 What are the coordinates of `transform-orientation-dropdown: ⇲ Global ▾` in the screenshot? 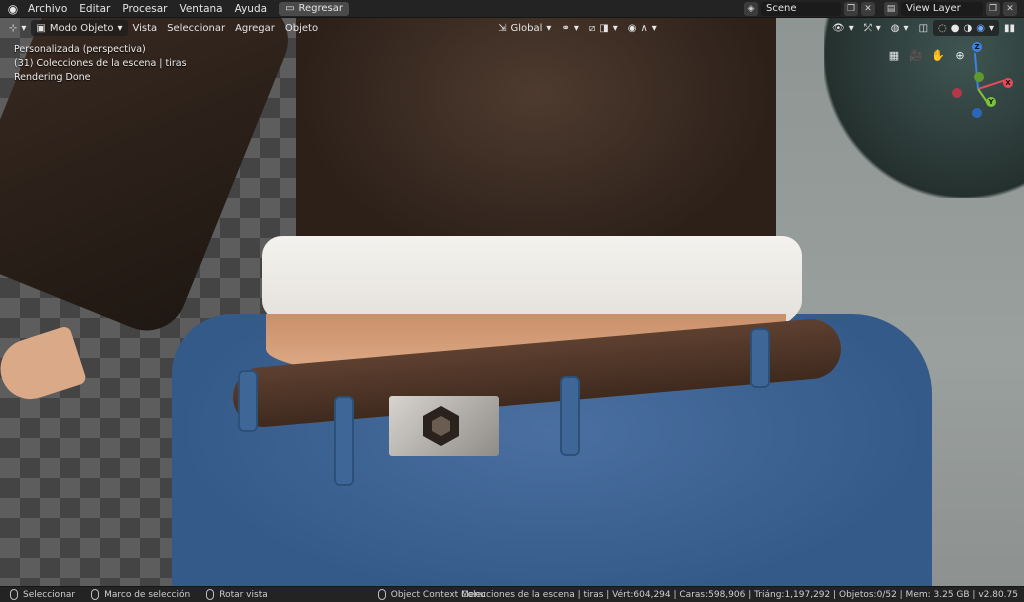 It's located at (524, 28).